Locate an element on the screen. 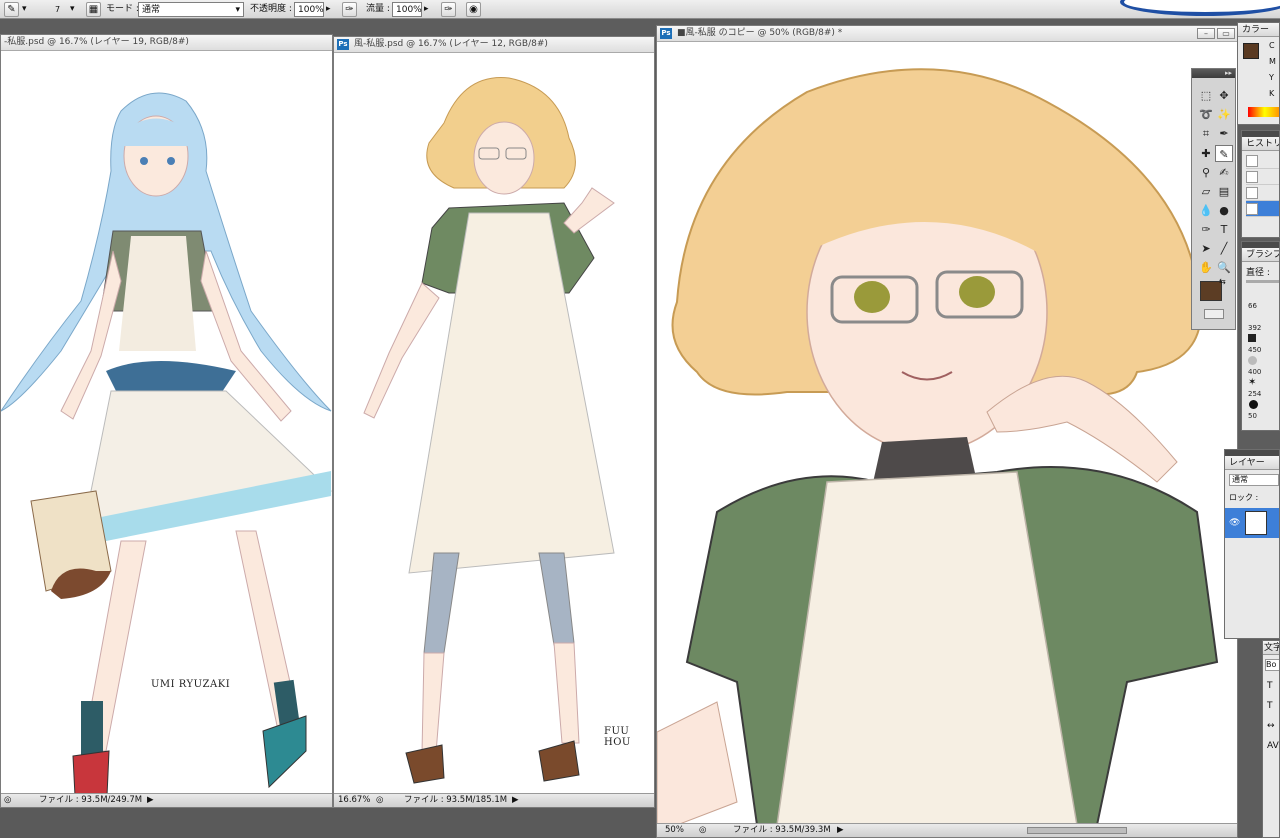 This screenshot has width=1280, height=838. blur-tool-icon: 💧 is located at coordinates (1206, 210).